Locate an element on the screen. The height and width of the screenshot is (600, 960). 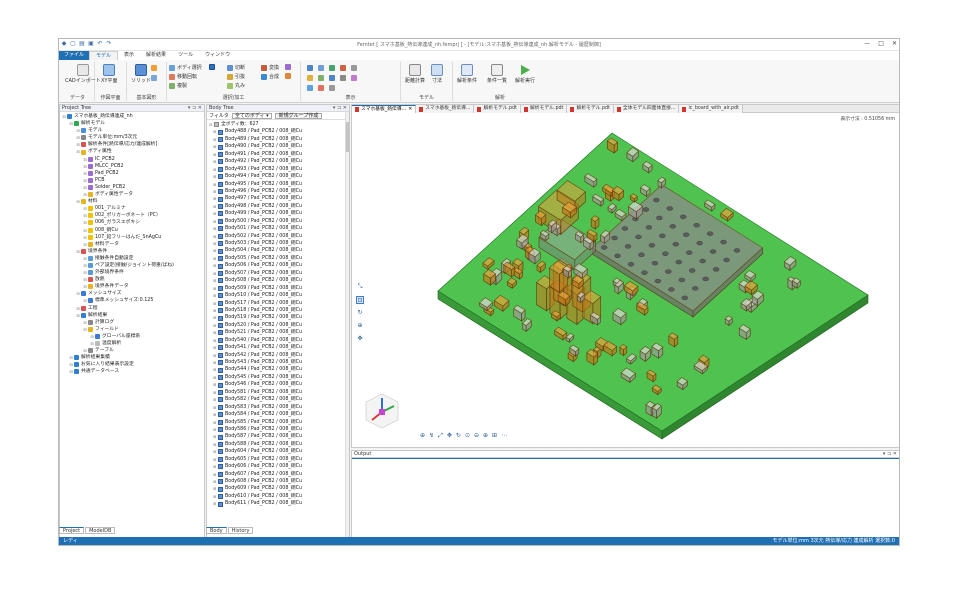
body-row: ⊞ Body541 / Pad_PCB2 / 008_銅Cu is located at coordinates (278, 347).